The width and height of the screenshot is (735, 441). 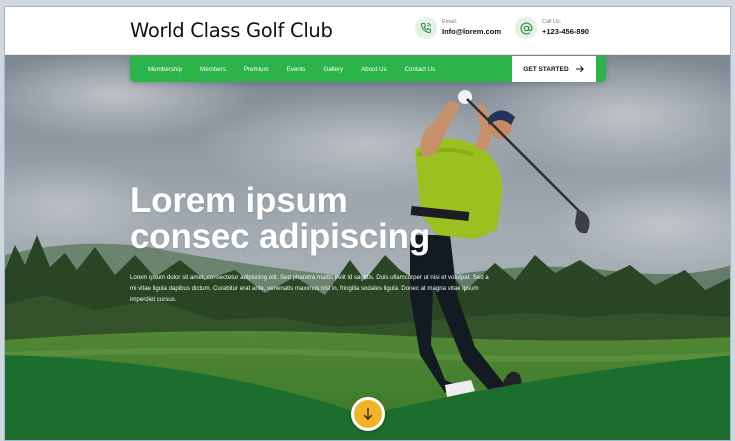 I want to click on nav-item-about-us: About Us, so click(x=373, y=69).